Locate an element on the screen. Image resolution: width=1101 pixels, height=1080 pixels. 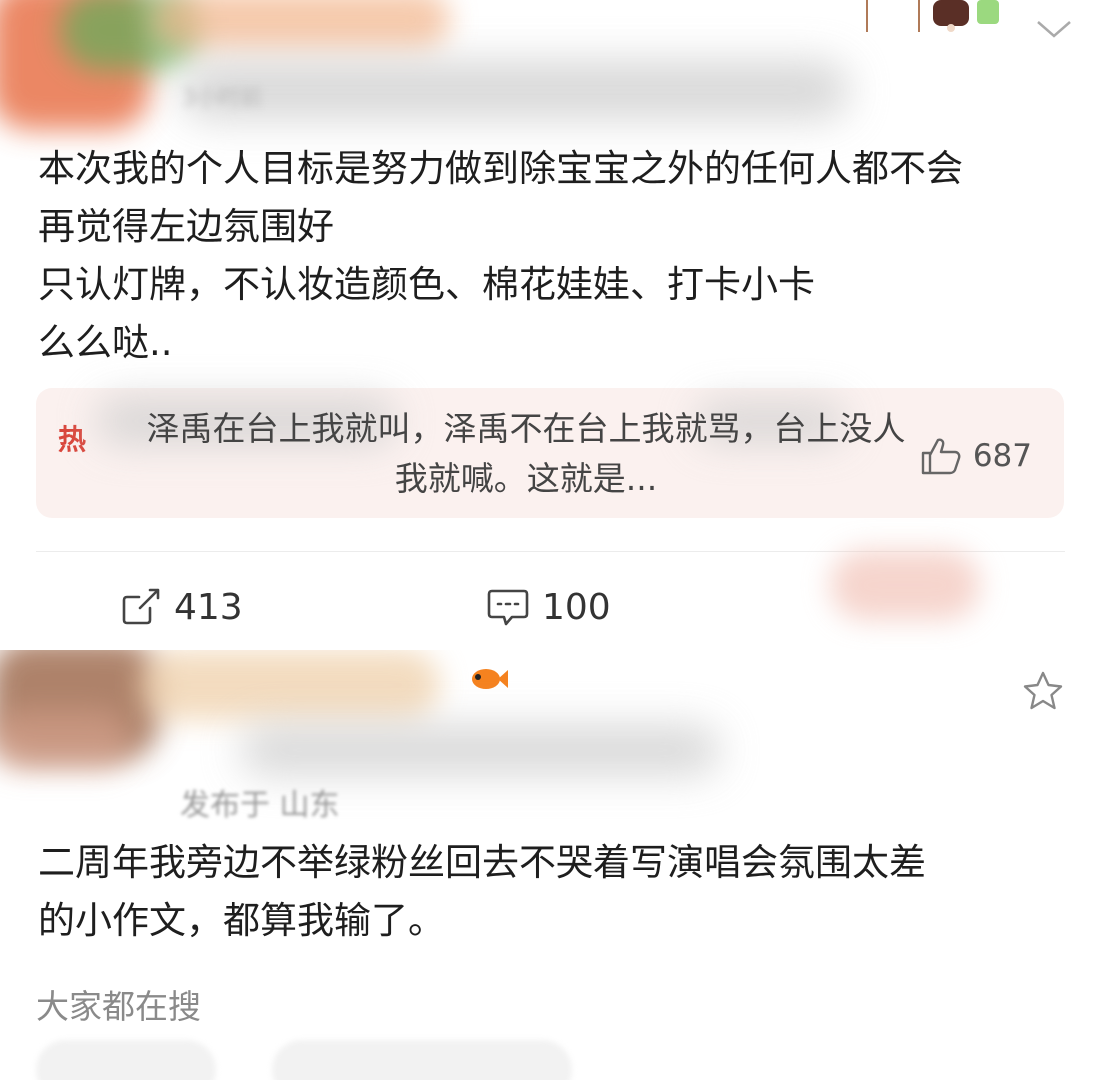
like-count: 687 is located at coordinates (1002, 456).